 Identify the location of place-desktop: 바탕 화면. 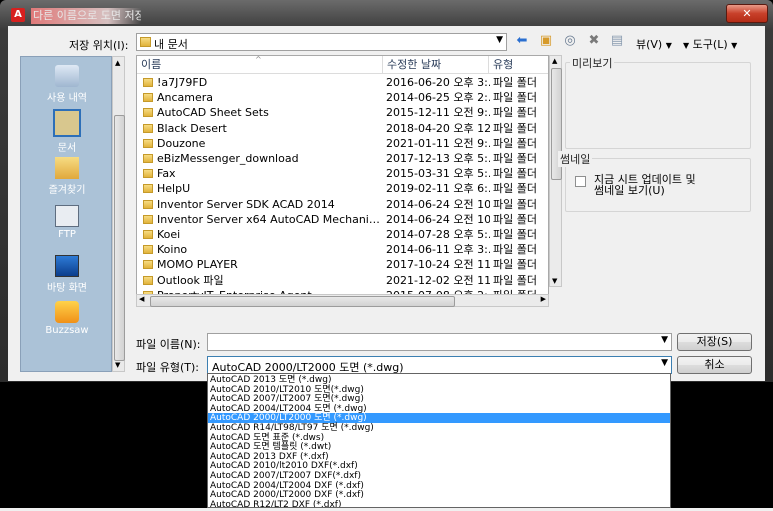
(67, 274).